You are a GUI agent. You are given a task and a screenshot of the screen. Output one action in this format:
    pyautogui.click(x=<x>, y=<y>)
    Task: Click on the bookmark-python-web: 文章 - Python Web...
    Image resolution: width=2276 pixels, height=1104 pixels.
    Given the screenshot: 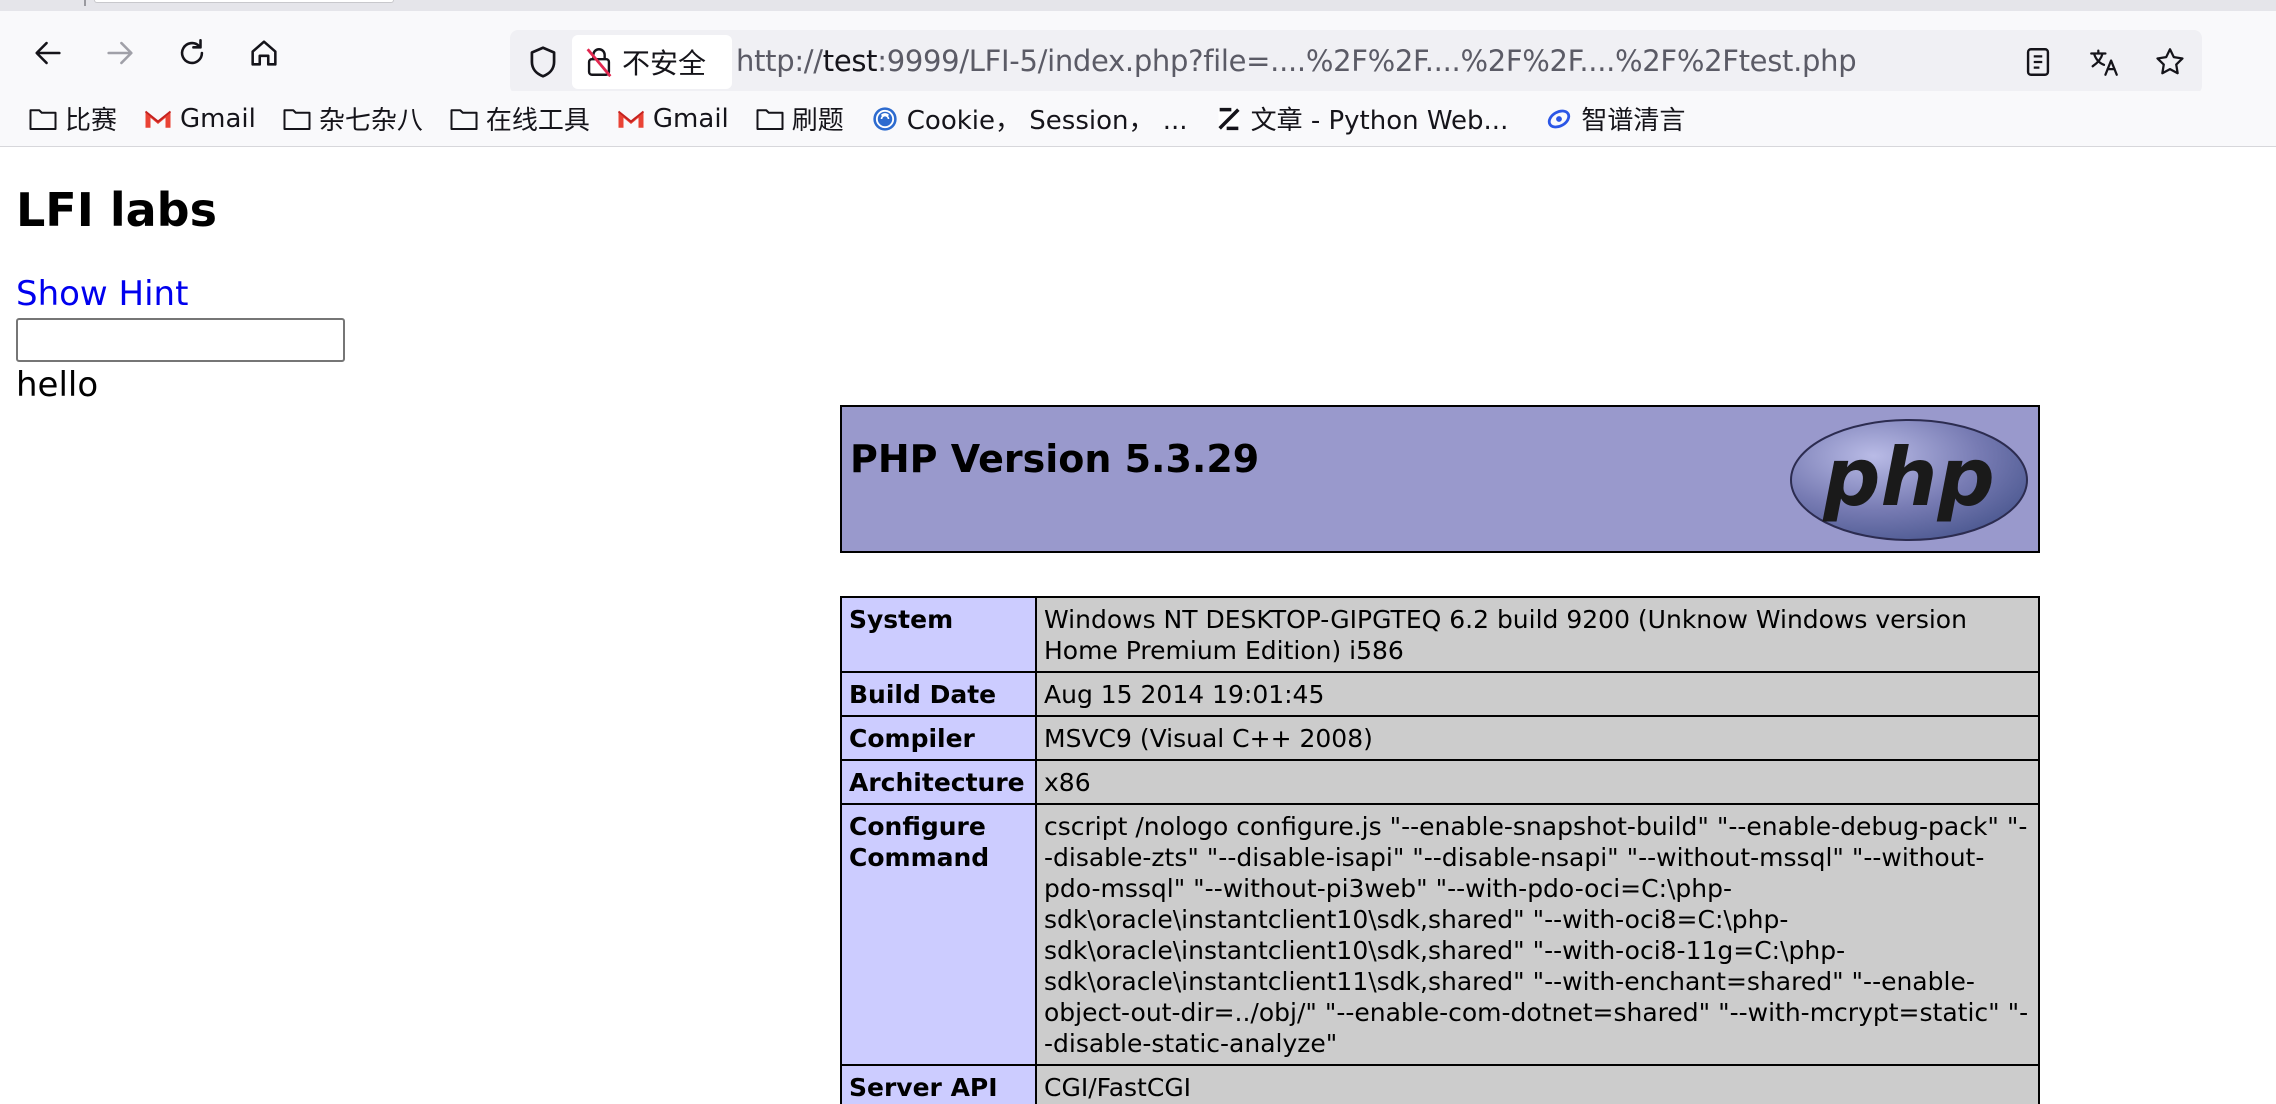 What is the action you would take?
    pyautogui.click(x=1361, y=119)
    